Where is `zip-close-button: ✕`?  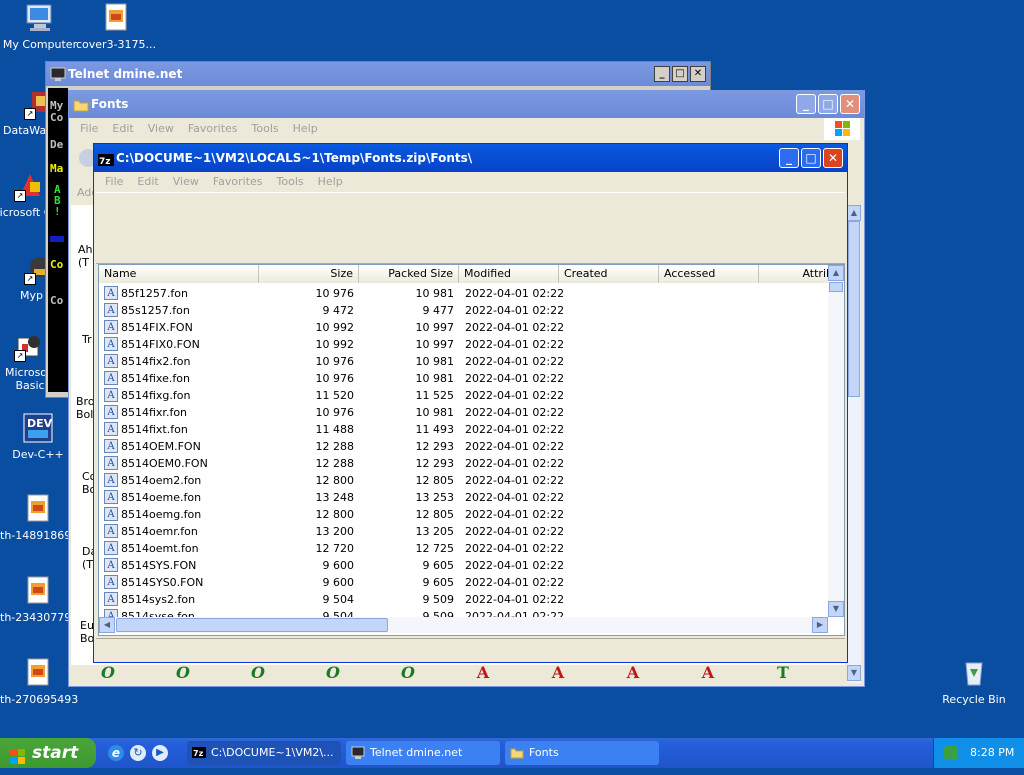 zip-close-button: ✕ is located at coordinates (833, 158).